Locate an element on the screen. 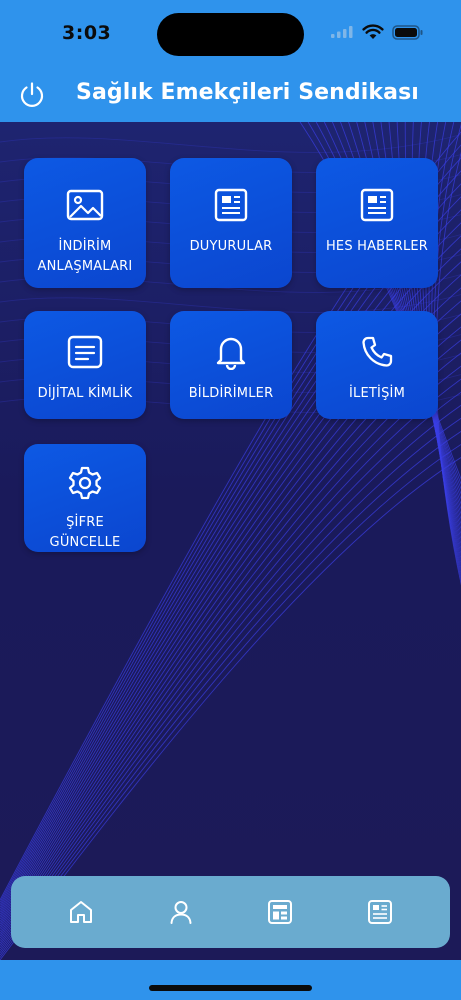  tile-label: BİLDİRİMLER is located at coordinates (231, 393).